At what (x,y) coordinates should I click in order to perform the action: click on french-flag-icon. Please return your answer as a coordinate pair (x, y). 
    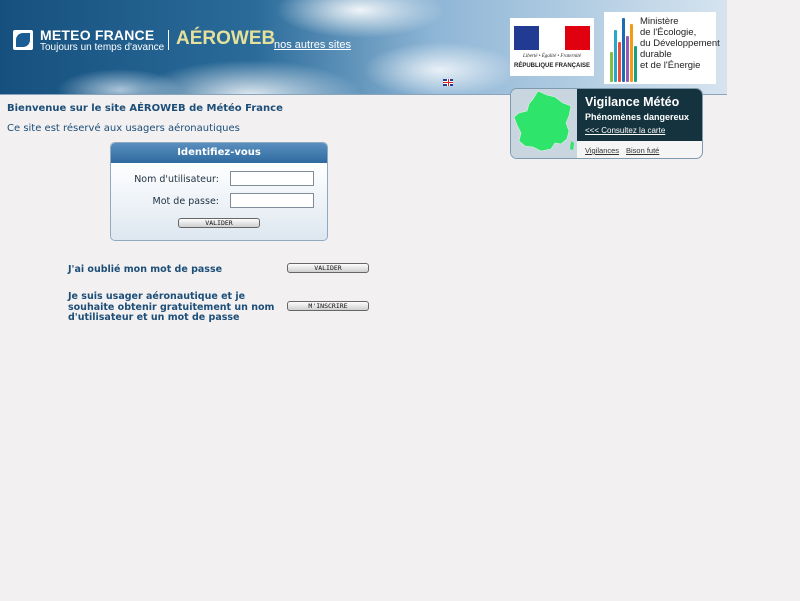
    Looking at the image, I should click on (552, 38).